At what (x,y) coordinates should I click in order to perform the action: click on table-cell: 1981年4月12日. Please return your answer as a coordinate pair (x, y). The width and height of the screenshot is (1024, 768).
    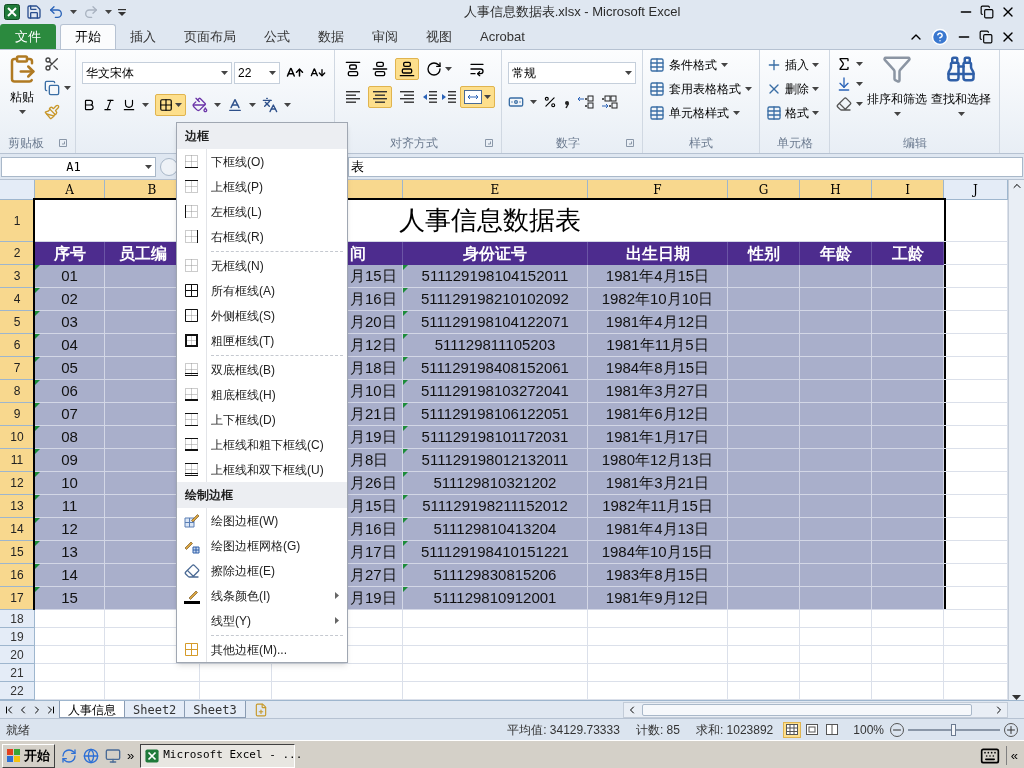
    Looking at the image, I should click on (658, 322).